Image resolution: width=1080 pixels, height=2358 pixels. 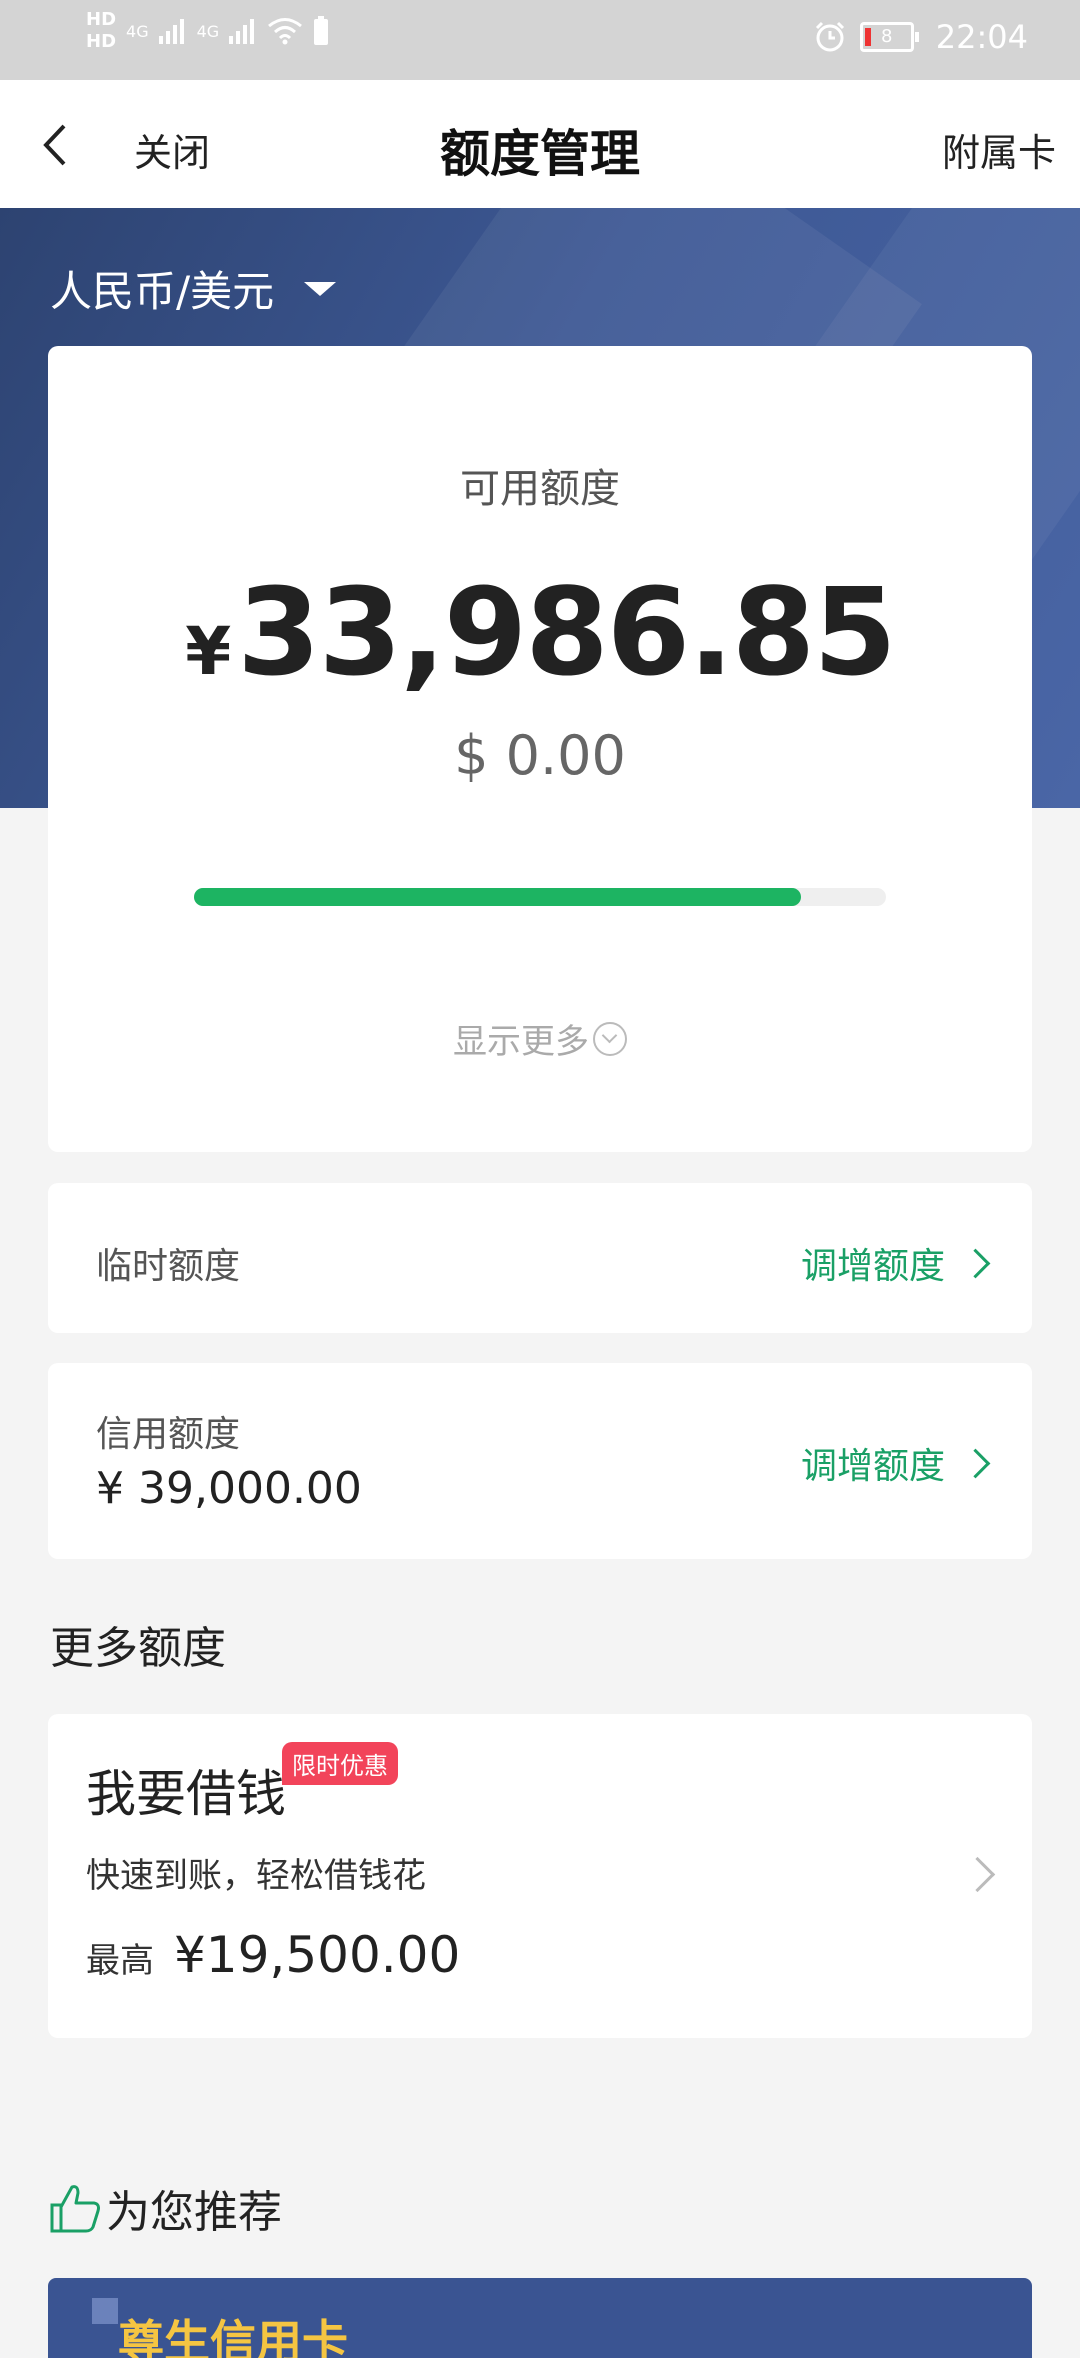 I want to click on supplementary-card-link: 附属卡, so click(x=999, y=149).